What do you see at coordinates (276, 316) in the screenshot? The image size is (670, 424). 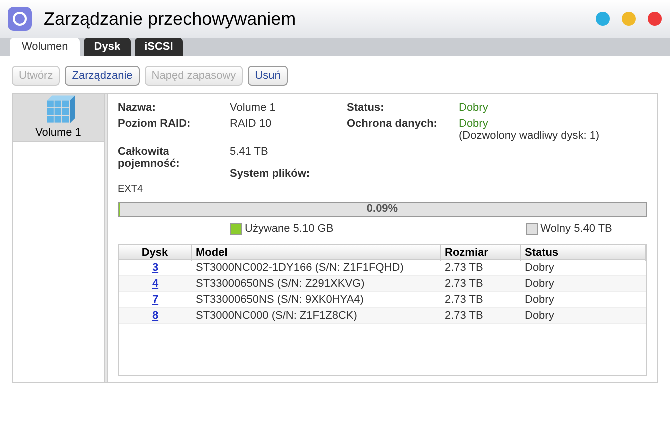 I see `table-cell-text: ST3000NC000 (S/N: Z1F1Z8CK)` at bounding box center [276, 316].